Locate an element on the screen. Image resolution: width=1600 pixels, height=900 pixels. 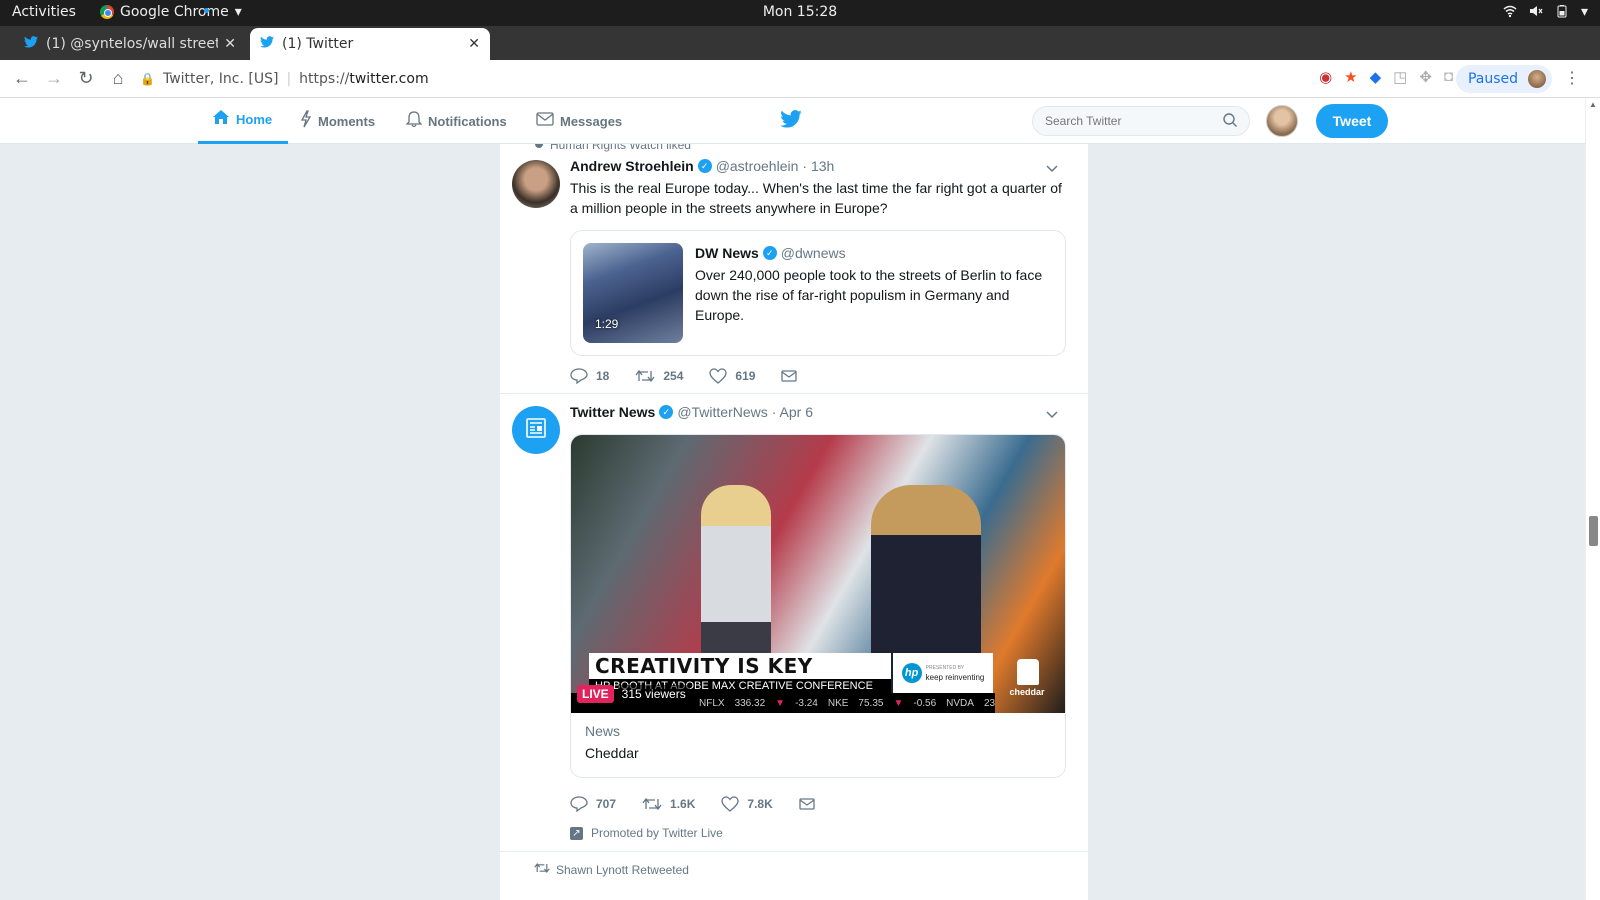
back-icon: ← is located at coordinates (22, 78).